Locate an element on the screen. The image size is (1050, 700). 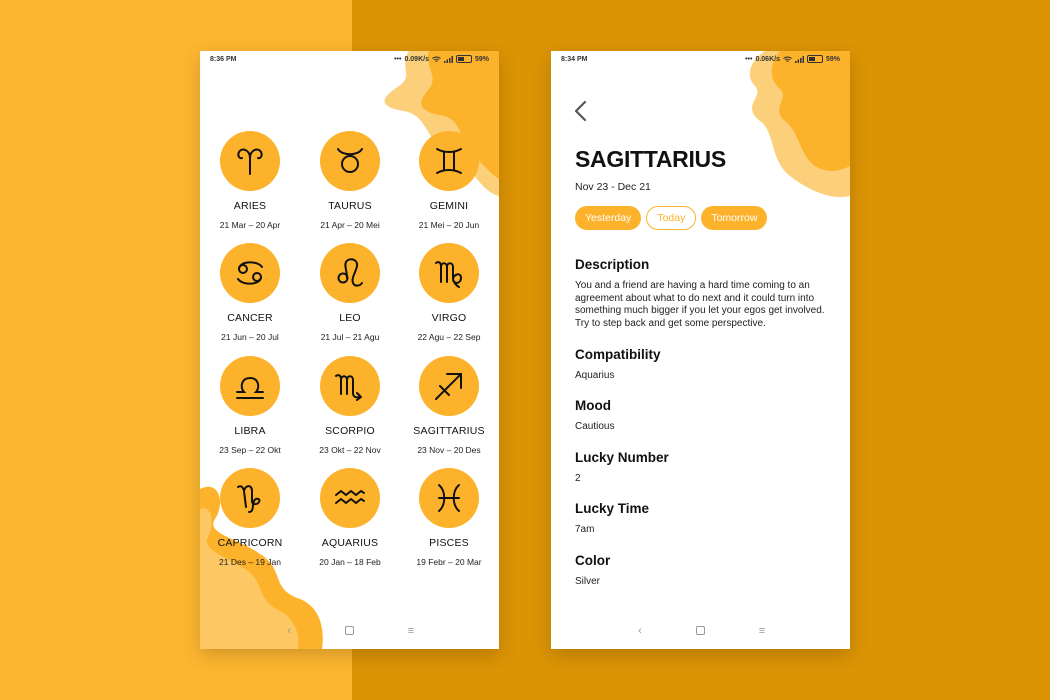
sign-dates: 21 Mar – 20 Apr is located at coordinates (250, 225).